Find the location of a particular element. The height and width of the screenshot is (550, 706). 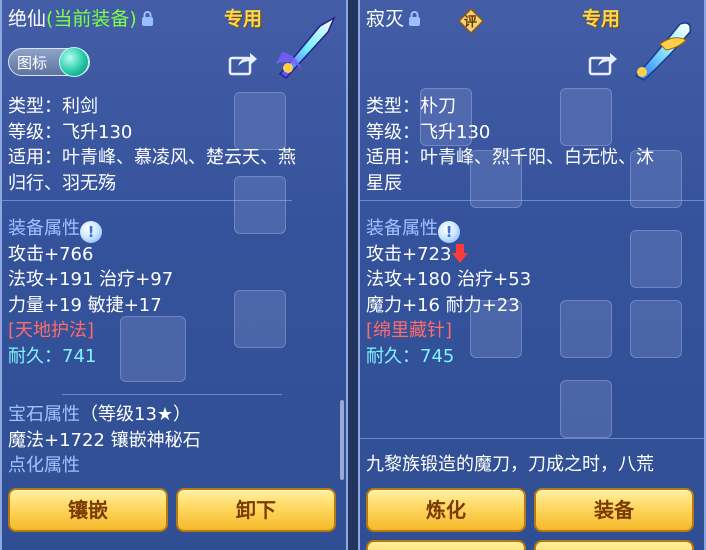

sword-weapon-icon is located at coordinates (306, 47).